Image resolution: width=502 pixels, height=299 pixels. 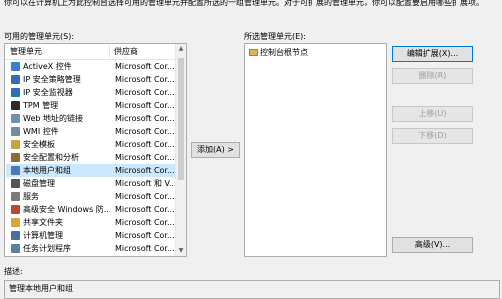 I want to click on tpm-icon, so click(x=15, y=105).